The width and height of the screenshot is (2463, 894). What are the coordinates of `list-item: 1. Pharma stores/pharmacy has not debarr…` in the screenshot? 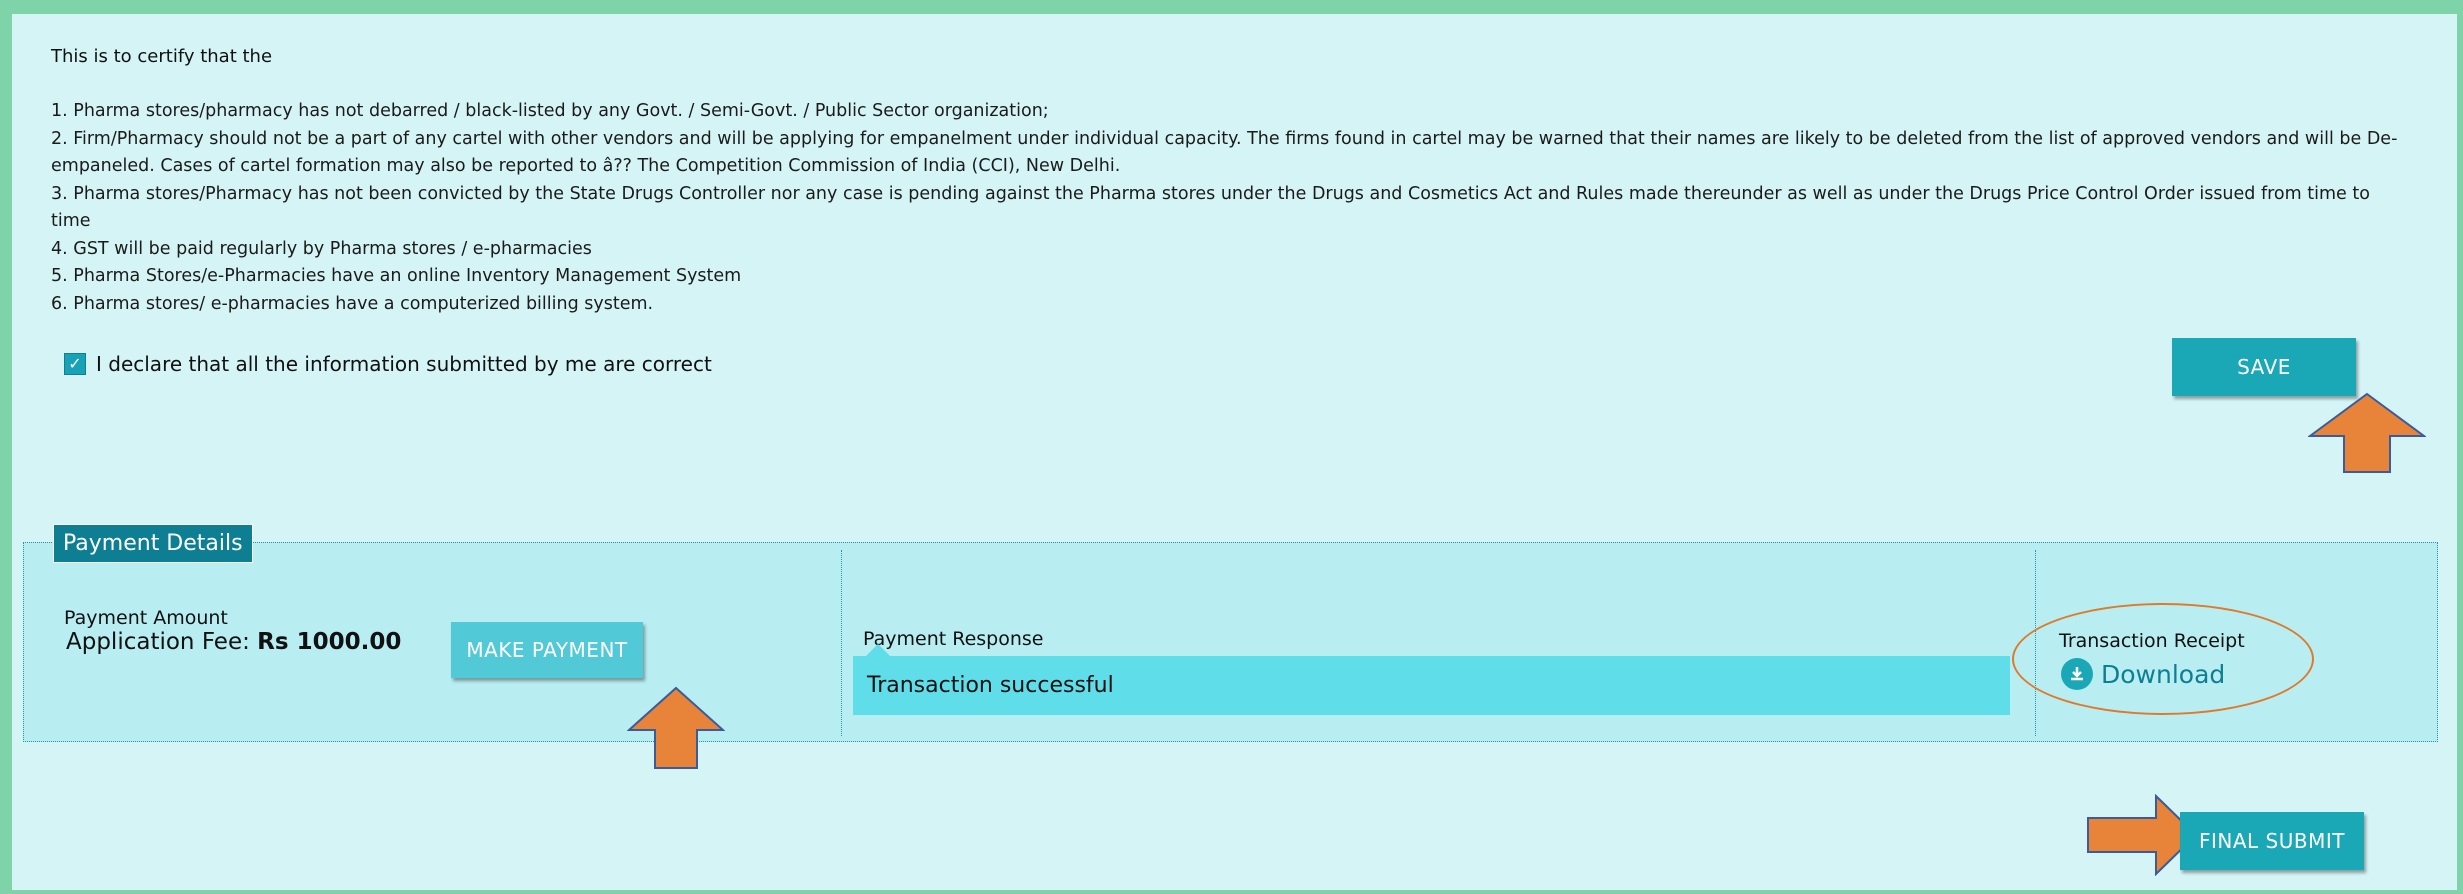 It's located at (550, 111).